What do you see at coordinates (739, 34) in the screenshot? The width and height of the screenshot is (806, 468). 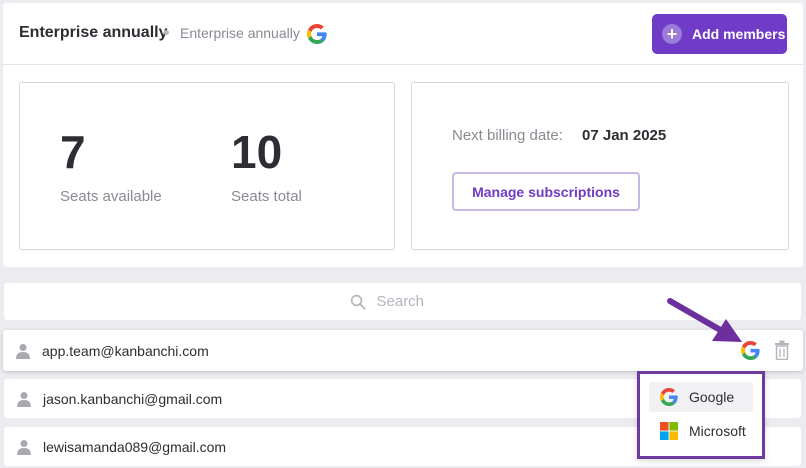 I see `add-members-label: Add members` at bounding box center [739, 34].